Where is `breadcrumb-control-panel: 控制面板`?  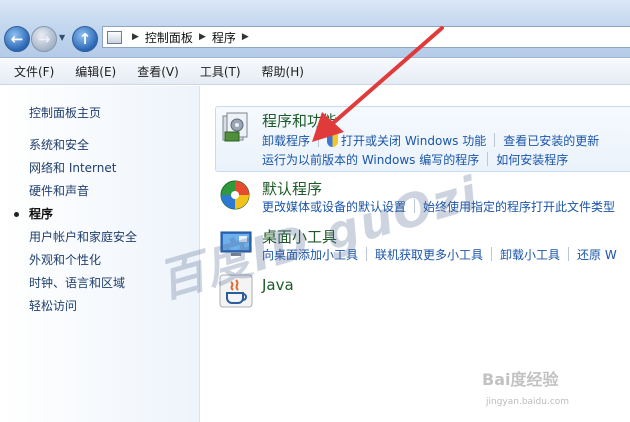 breadcrumb-control-panel: 控制面板 is located at coordinates (169, 37).